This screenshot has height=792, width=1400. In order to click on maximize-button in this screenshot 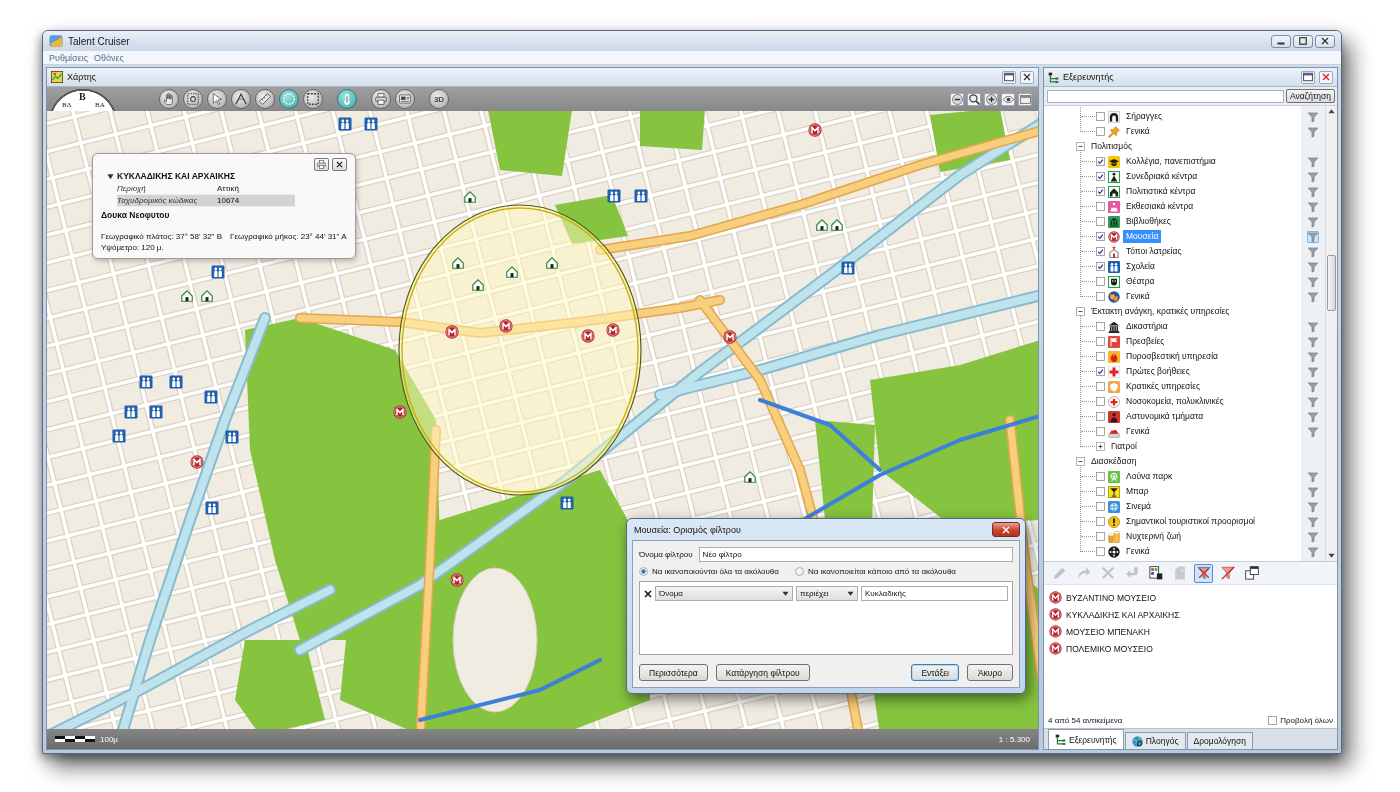, I will do `click(1303, 41)`.